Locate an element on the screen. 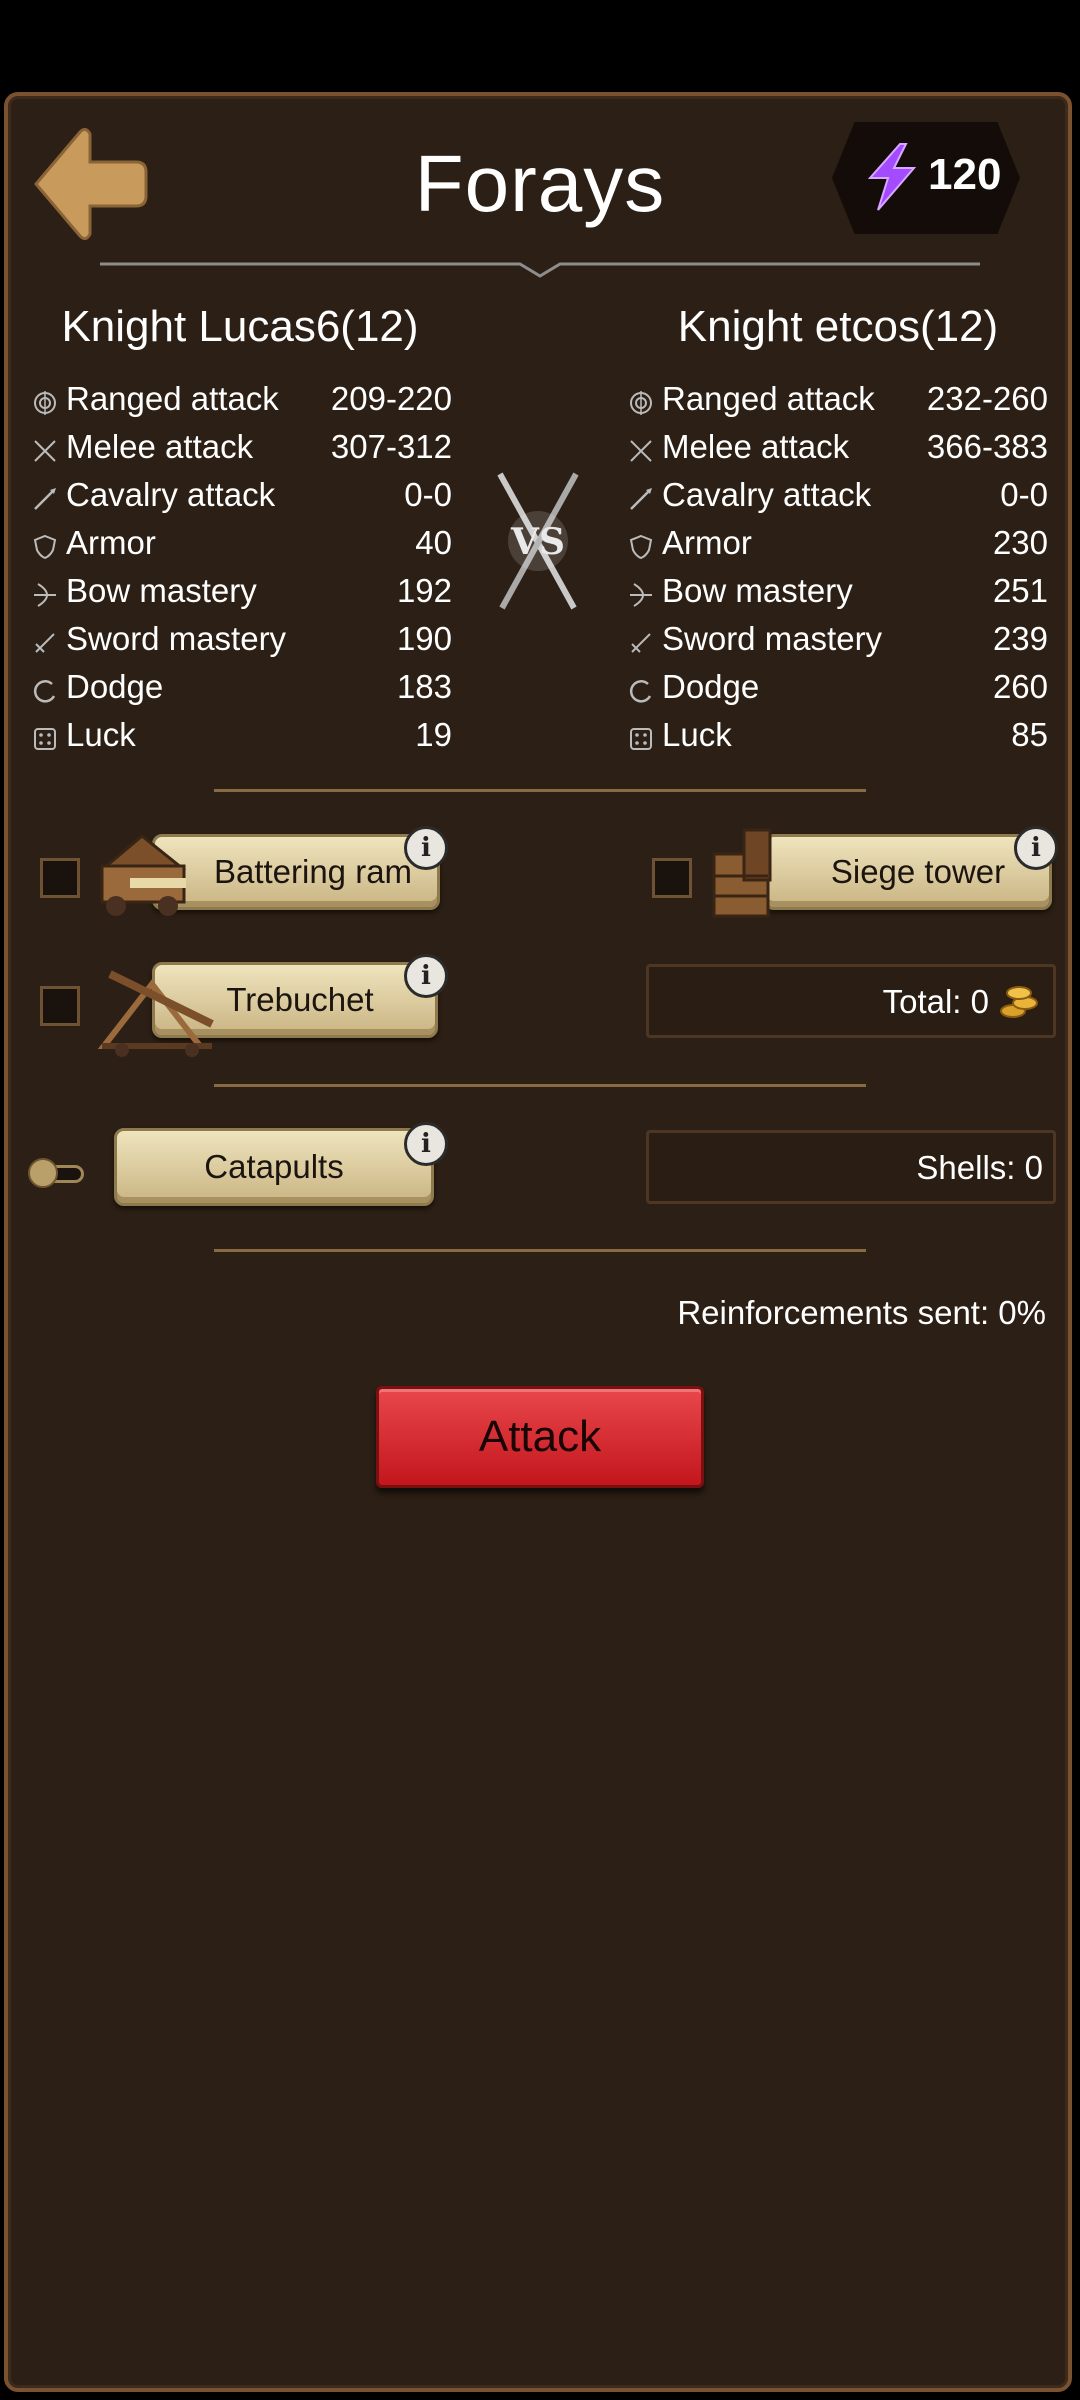 This screenshot has width=1080, height=2400. trebuchet-icon is located at coordinates (155, 1013).